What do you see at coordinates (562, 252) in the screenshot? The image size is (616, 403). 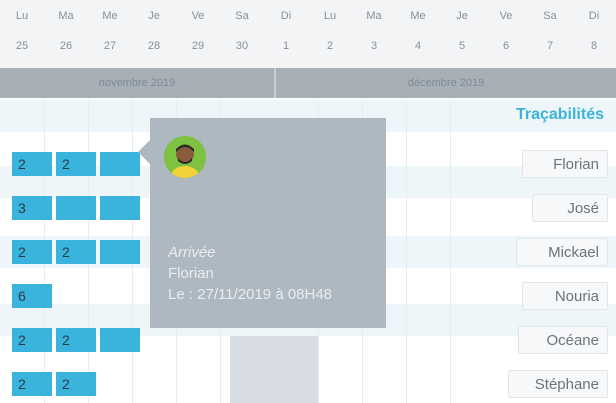 I see `employee-name-mickael: Mickael` at bounding box center [562, 252].